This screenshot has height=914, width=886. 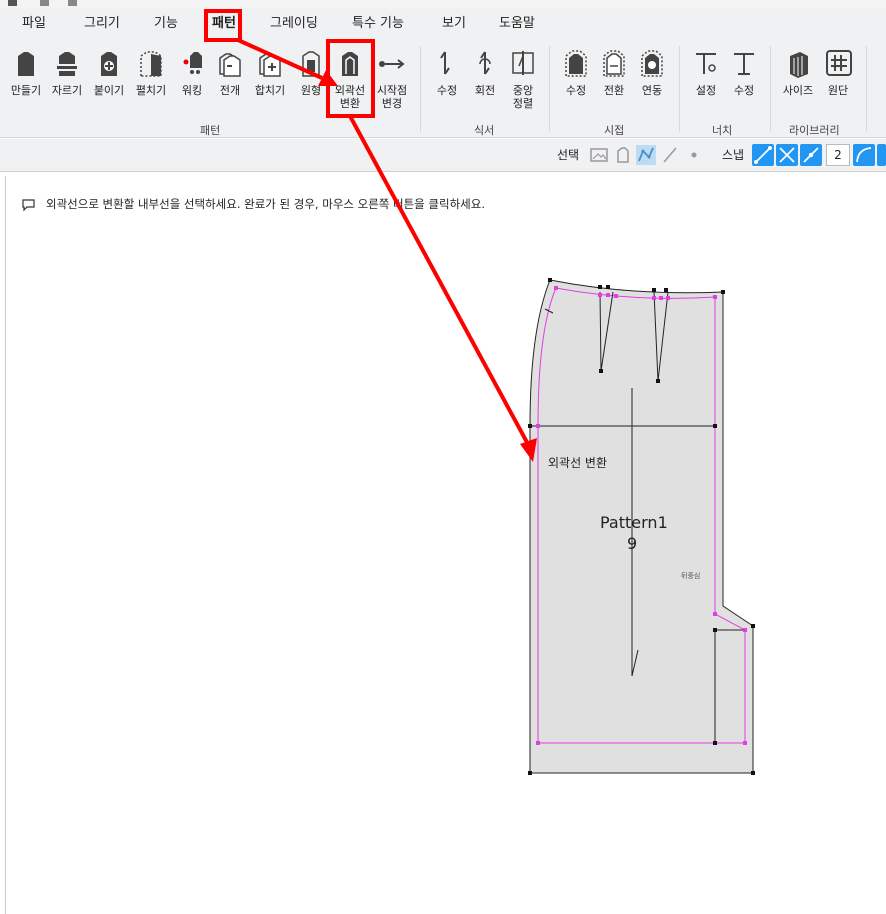 I want to click on fabric-library-icon, so click(x=839, y=63).